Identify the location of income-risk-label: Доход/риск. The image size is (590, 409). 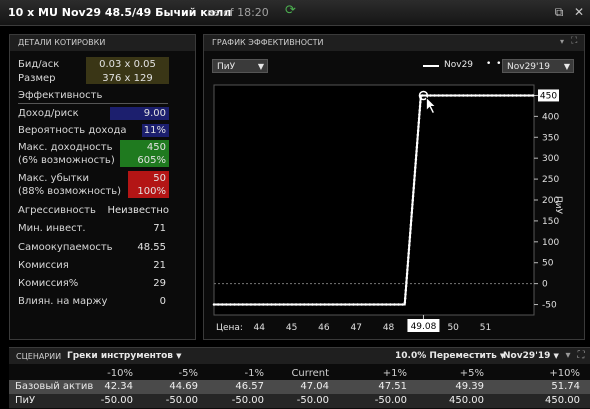
(48, 113).